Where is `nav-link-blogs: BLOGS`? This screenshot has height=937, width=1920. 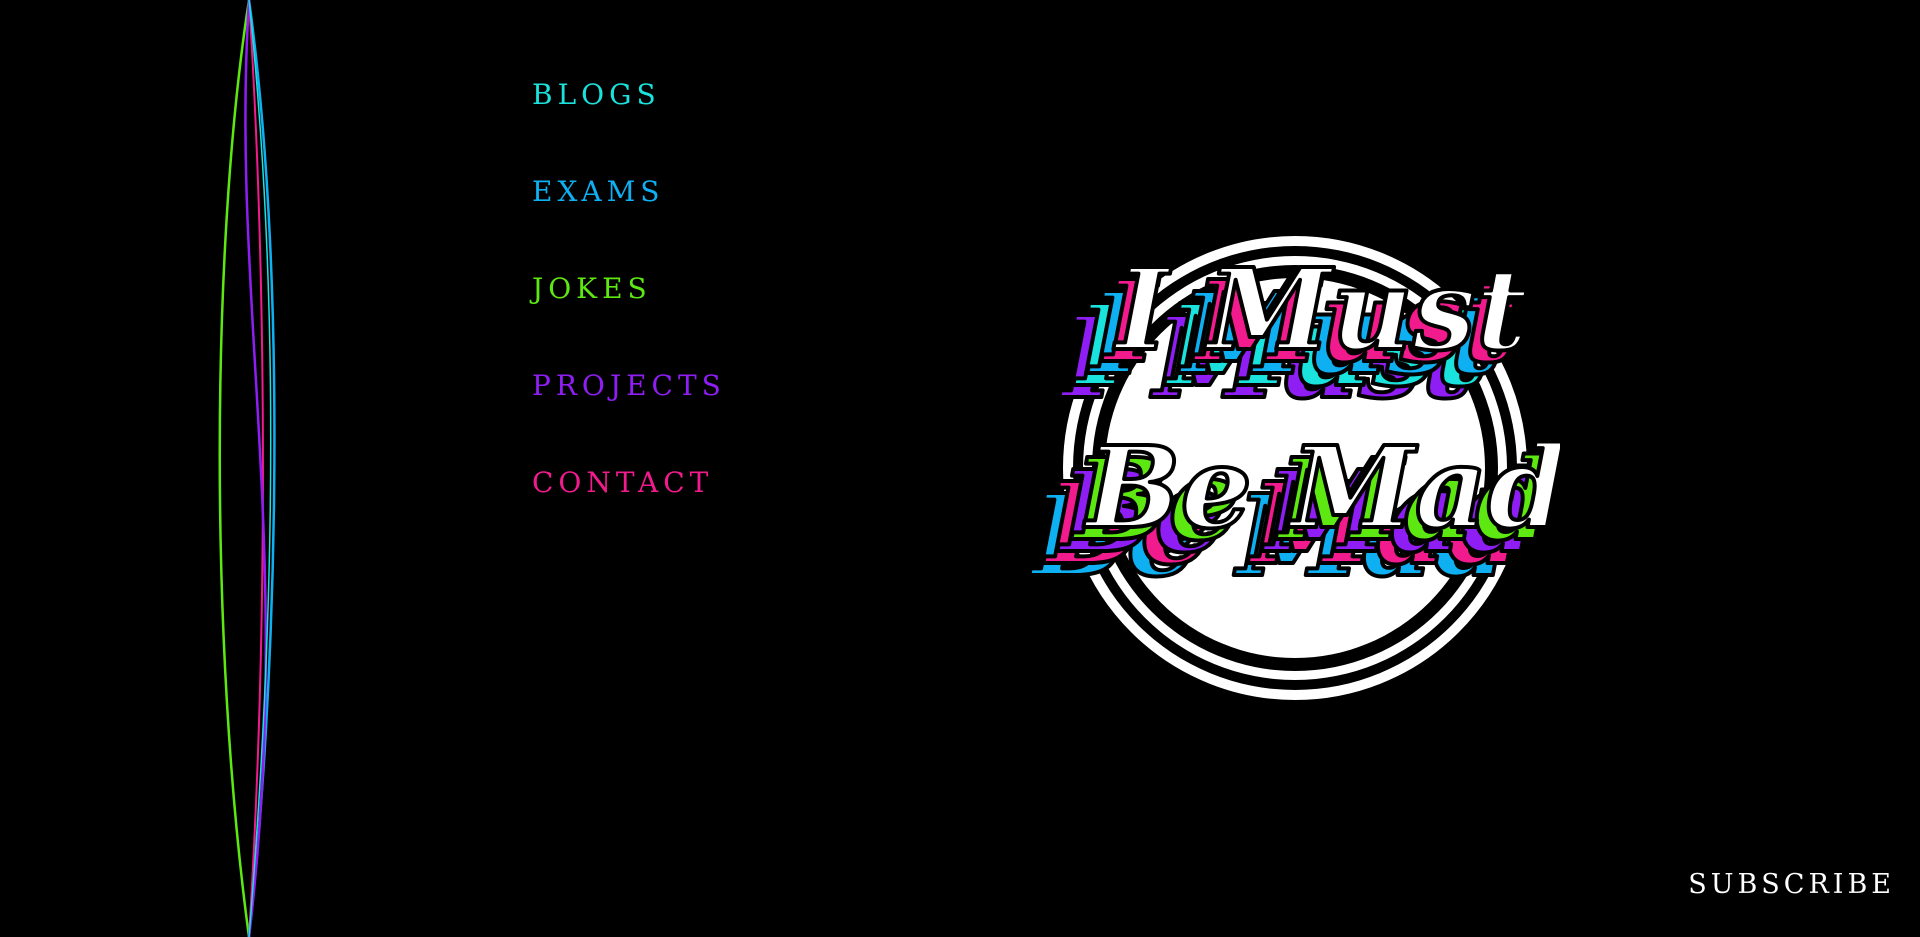
nav-link-blogs: BLOGS is located at coordinates (629, 95).